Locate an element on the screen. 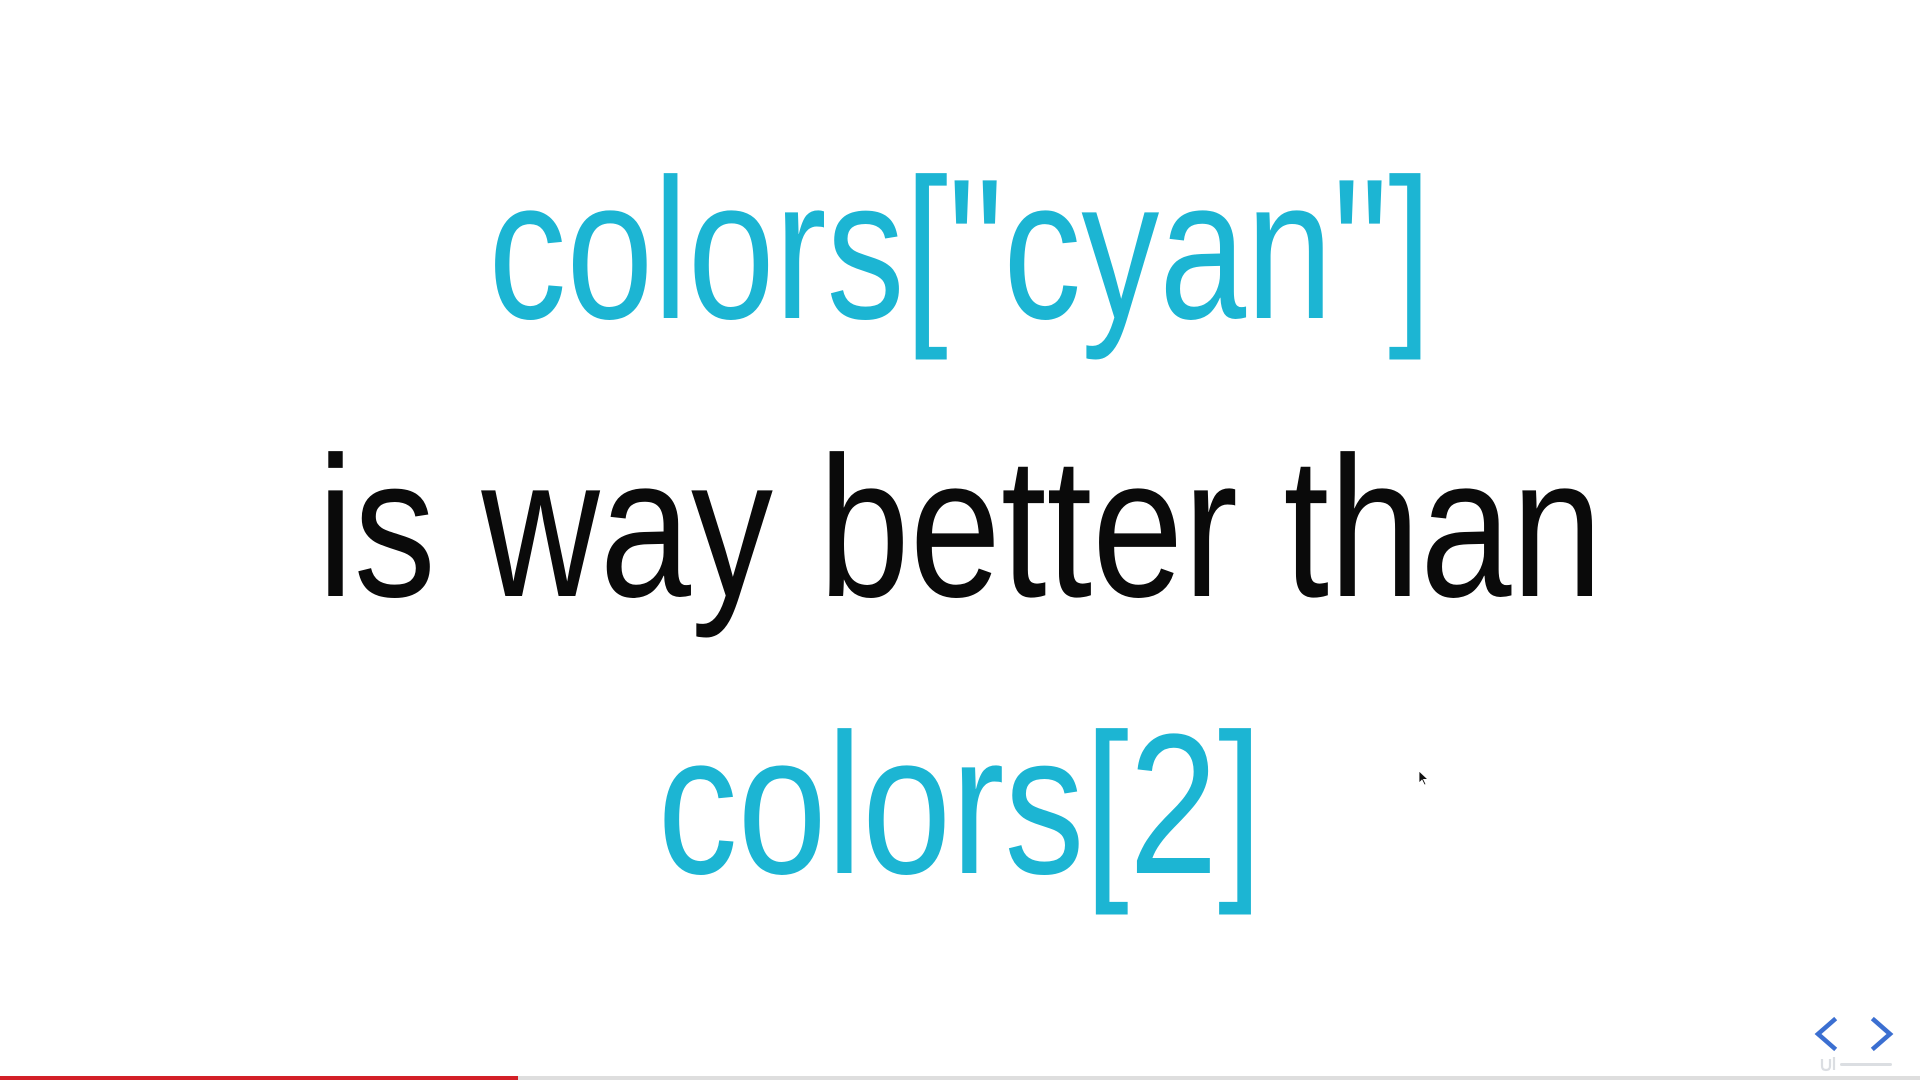 This screenshot has width=1920, height=1080. slide-line-cyan-access: colors["cyan"] is located at coordinates (960, 249).